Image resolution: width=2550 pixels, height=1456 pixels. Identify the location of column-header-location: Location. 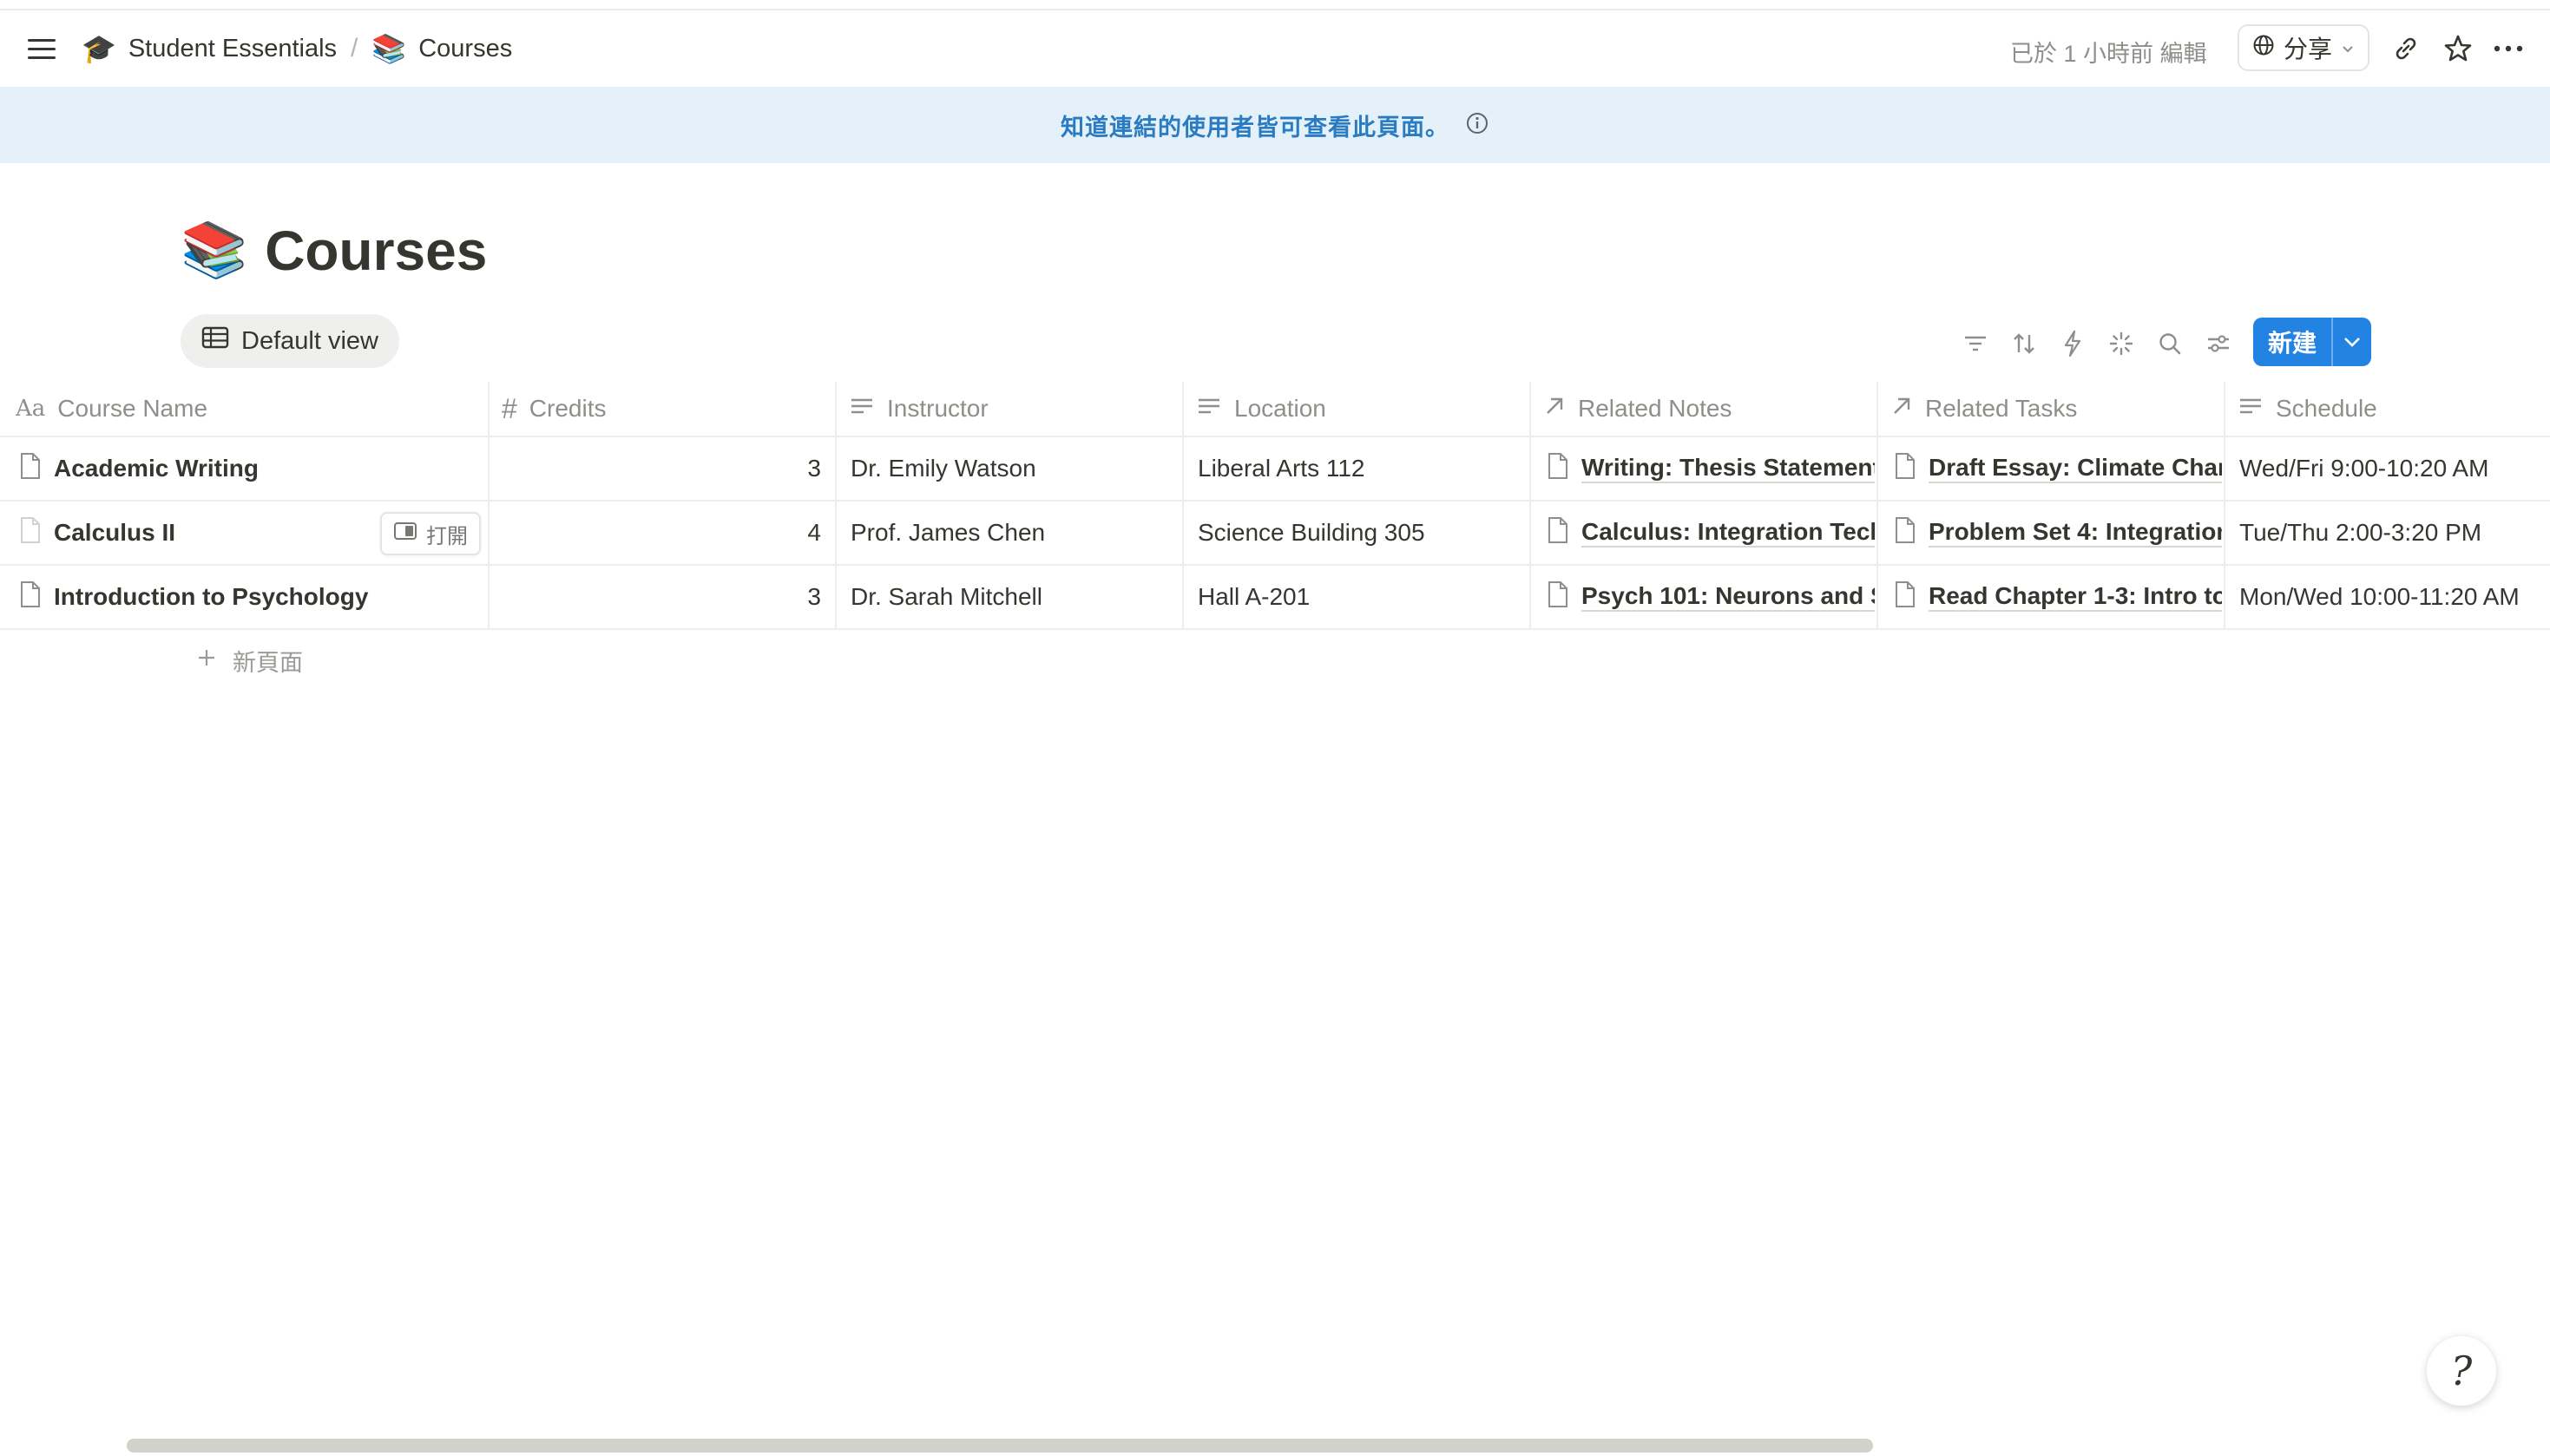
(1361, 409).